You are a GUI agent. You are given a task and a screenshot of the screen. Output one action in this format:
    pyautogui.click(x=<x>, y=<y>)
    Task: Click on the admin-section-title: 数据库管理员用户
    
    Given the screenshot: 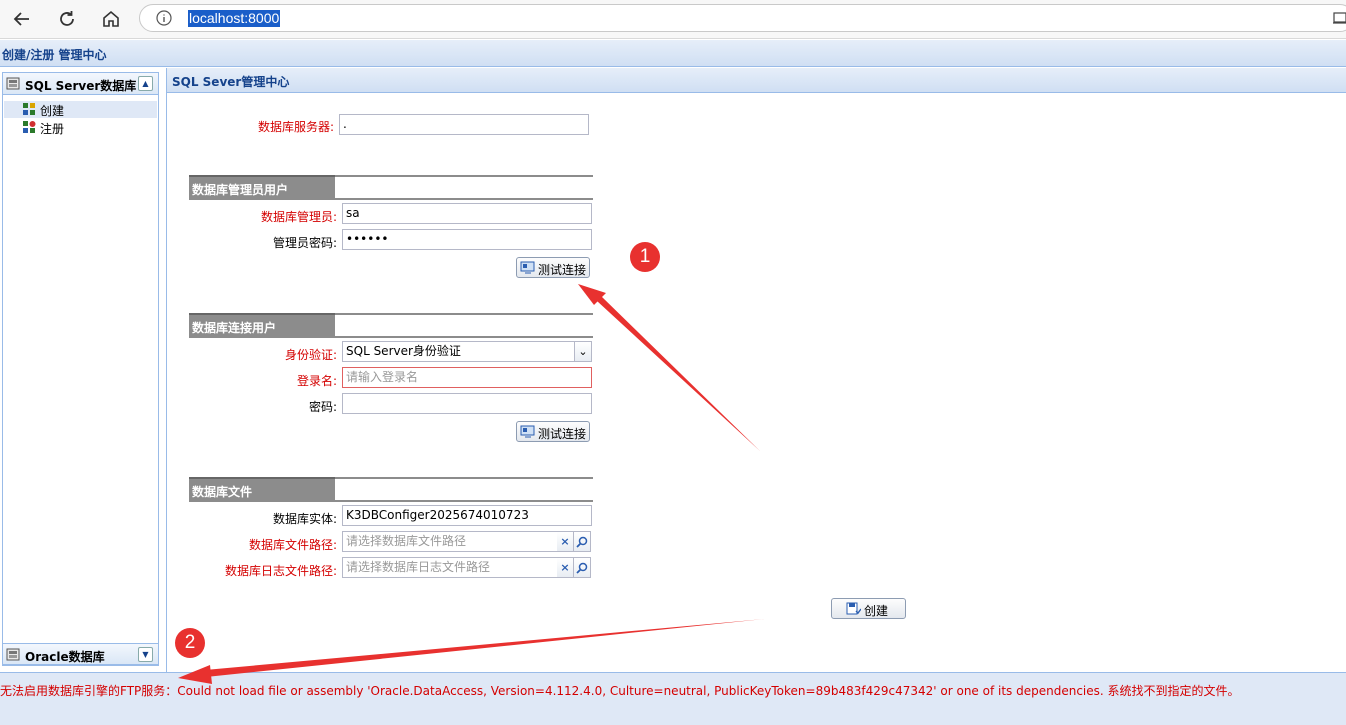 What is the action you would take?
    pyautogui.click(x=240, y=190)
    